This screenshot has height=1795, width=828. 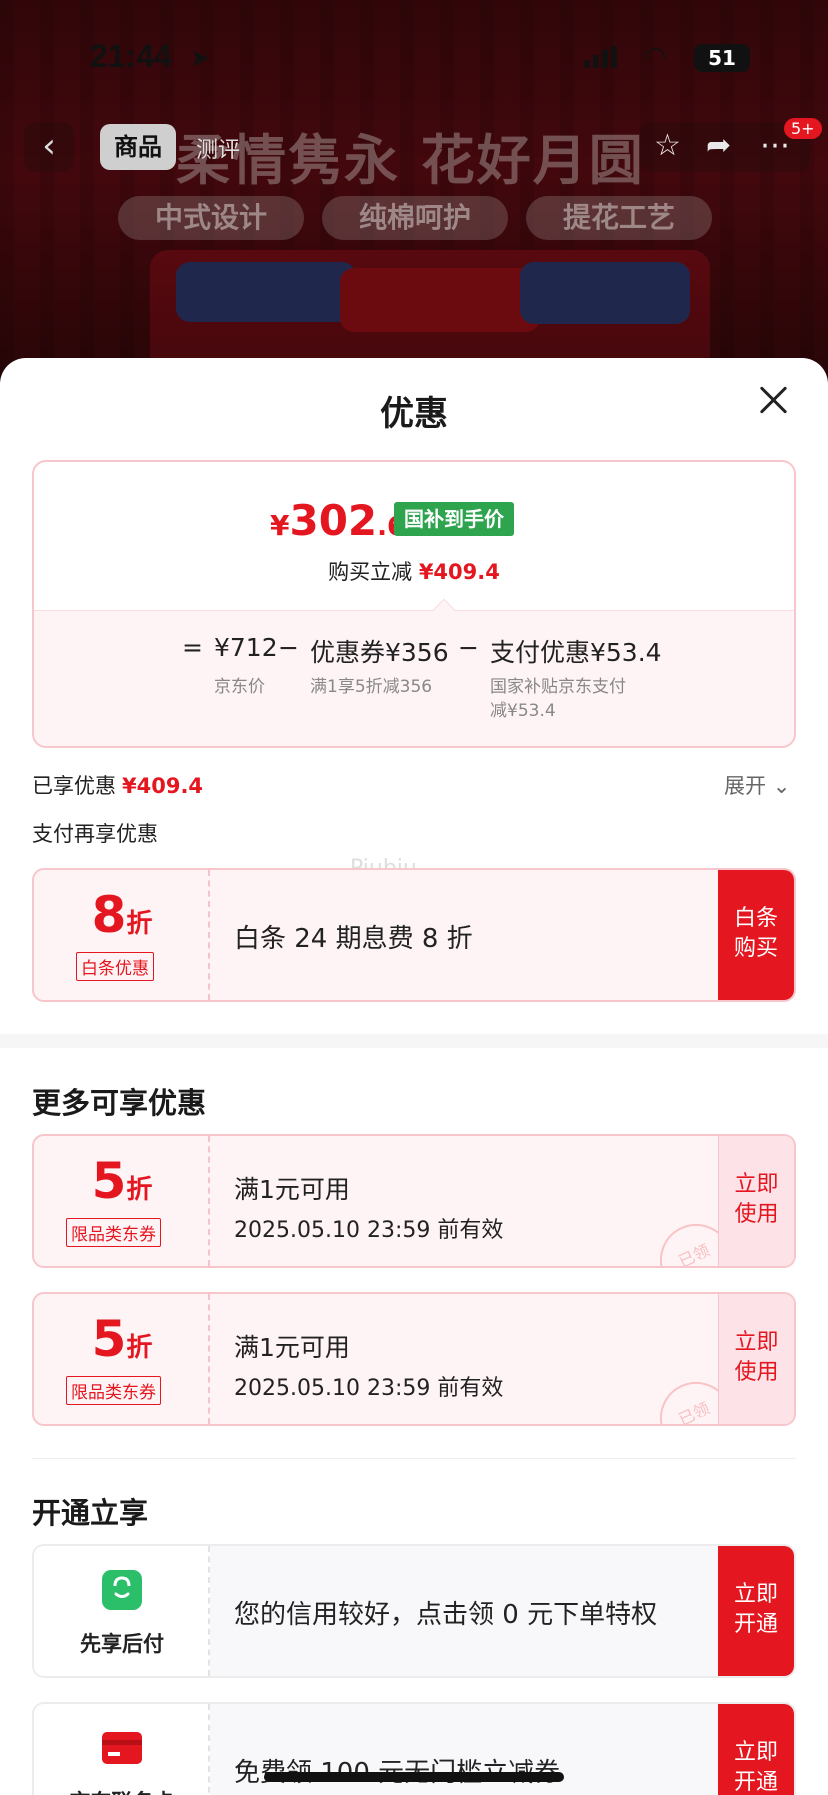 What do you see at coordinates (454, 519) in the screenshot?
I see `subsidy-price-tag: 国补到手价` at bounding box center [454, 519].